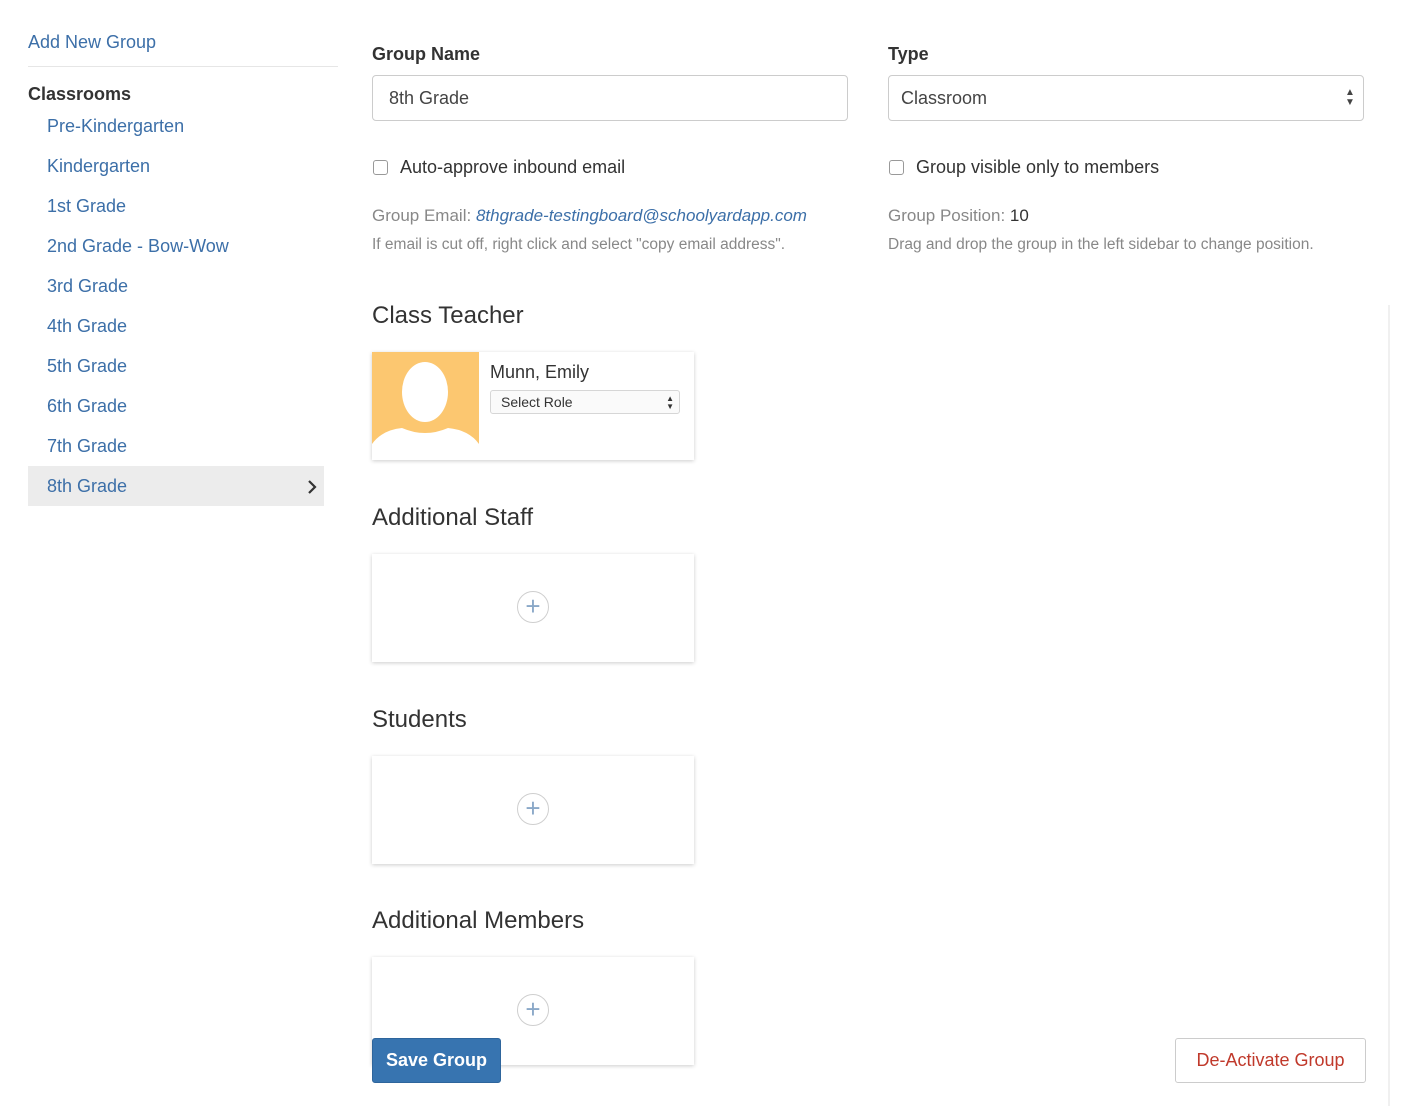  I want to click on deactivate-group-button: De-Activate Group, so click(1270, 1060).